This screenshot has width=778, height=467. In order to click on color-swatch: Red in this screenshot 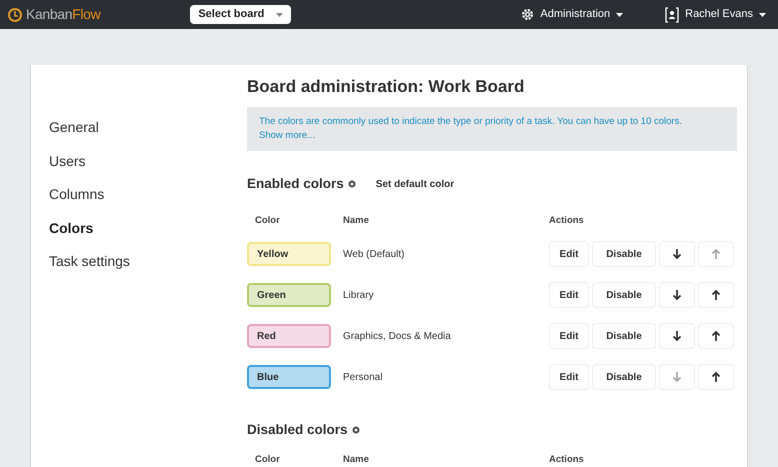, I will do `click(289, 336)`.